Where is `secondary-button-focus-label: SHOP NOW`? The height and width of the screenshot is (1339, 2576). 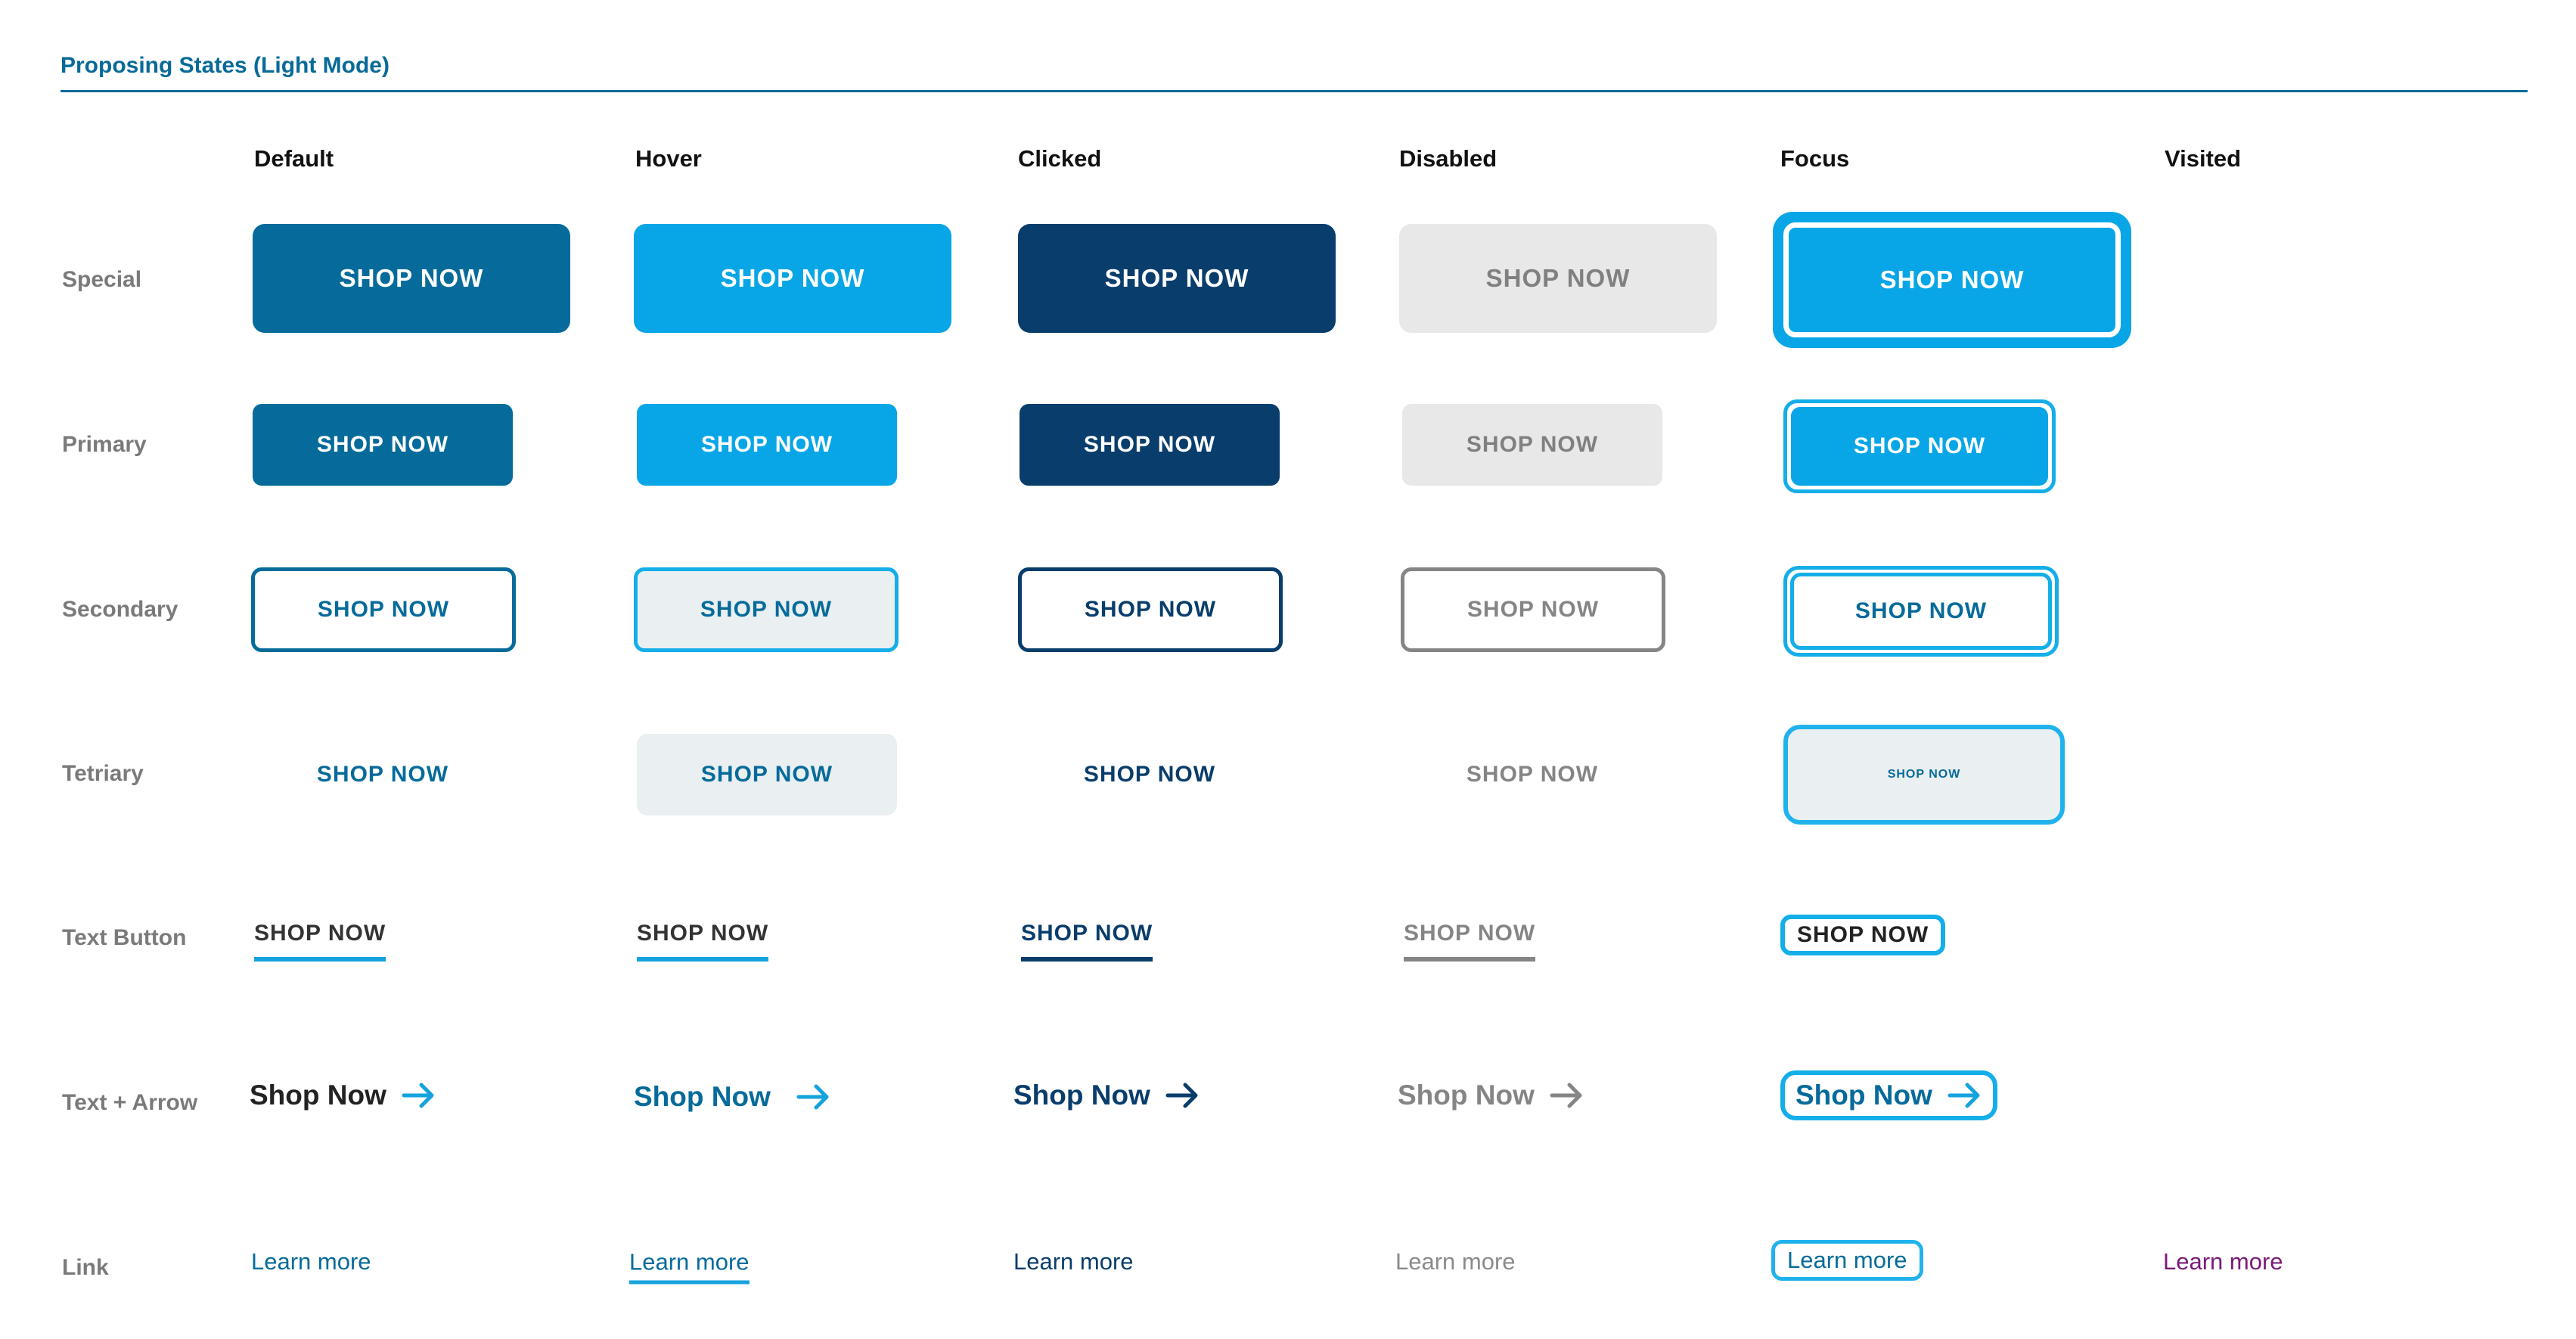
secondary-button-focus-label: SHOP NOW is located at coordinates (1921, 611).